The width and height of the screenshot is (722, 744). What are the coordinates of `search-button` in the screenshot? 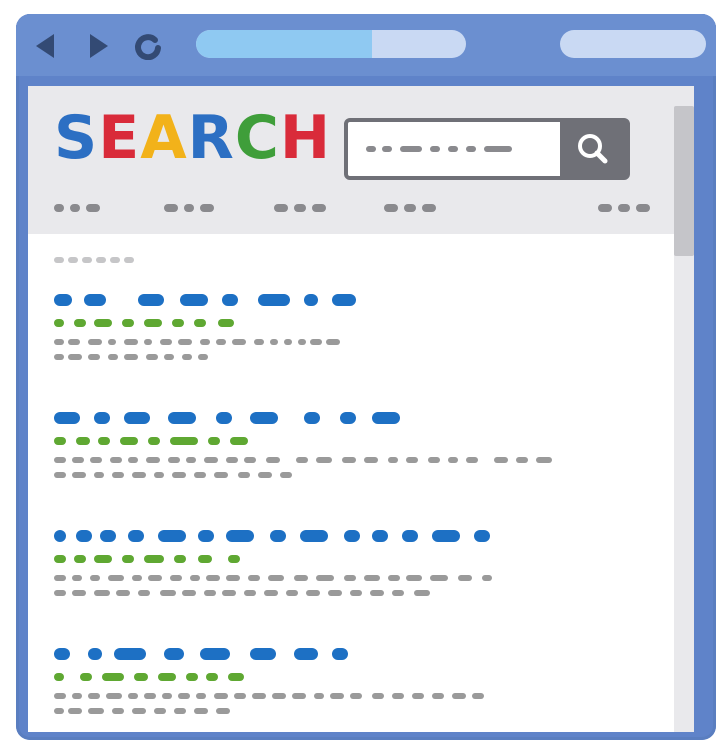 It's located at (593, 149).